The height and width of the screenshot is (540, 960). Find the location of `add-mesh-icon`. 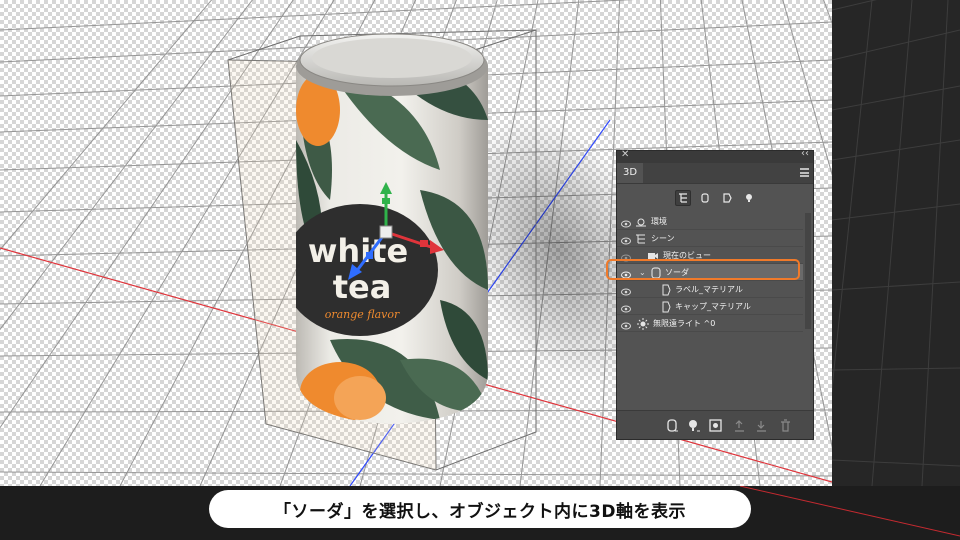

add-mesh-icon is located at coordinates (672, 427).